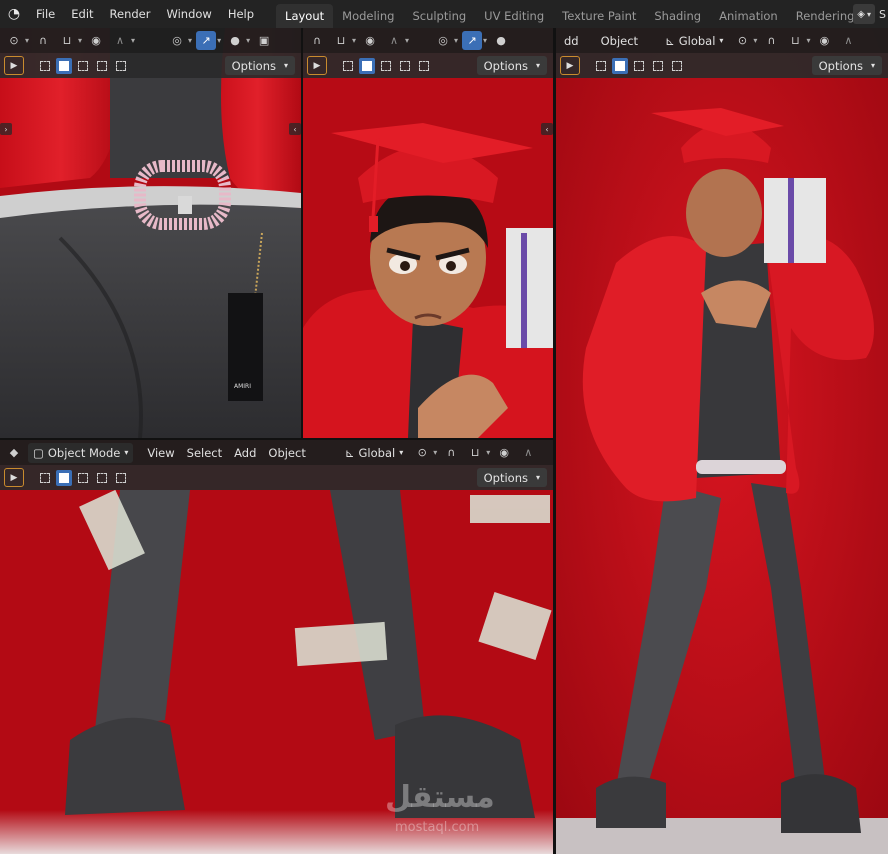  What do you see at coordinates (160, 453) in the screenshot?
I see `view-menu: View` at bounding box center [160, 453].